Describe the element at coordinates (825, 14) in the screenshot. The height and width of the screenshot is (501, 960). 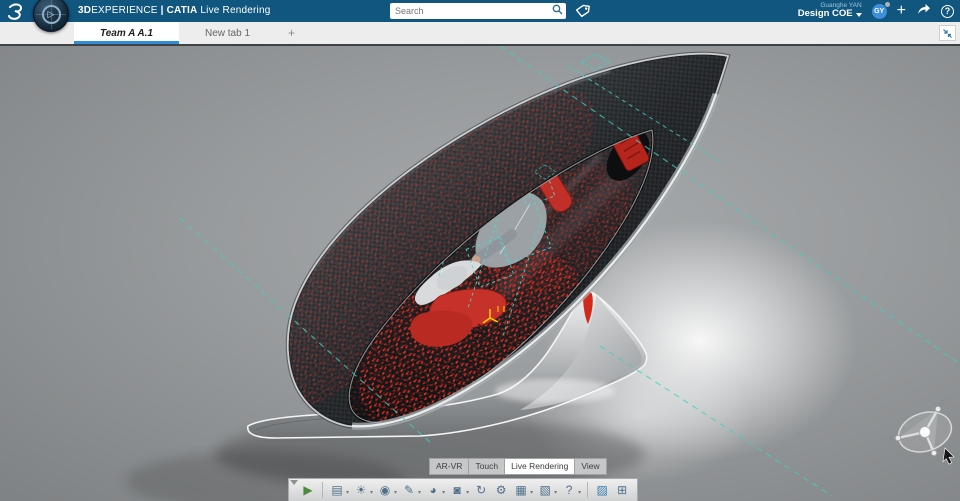
I see `user-role: Design COE` at that location.